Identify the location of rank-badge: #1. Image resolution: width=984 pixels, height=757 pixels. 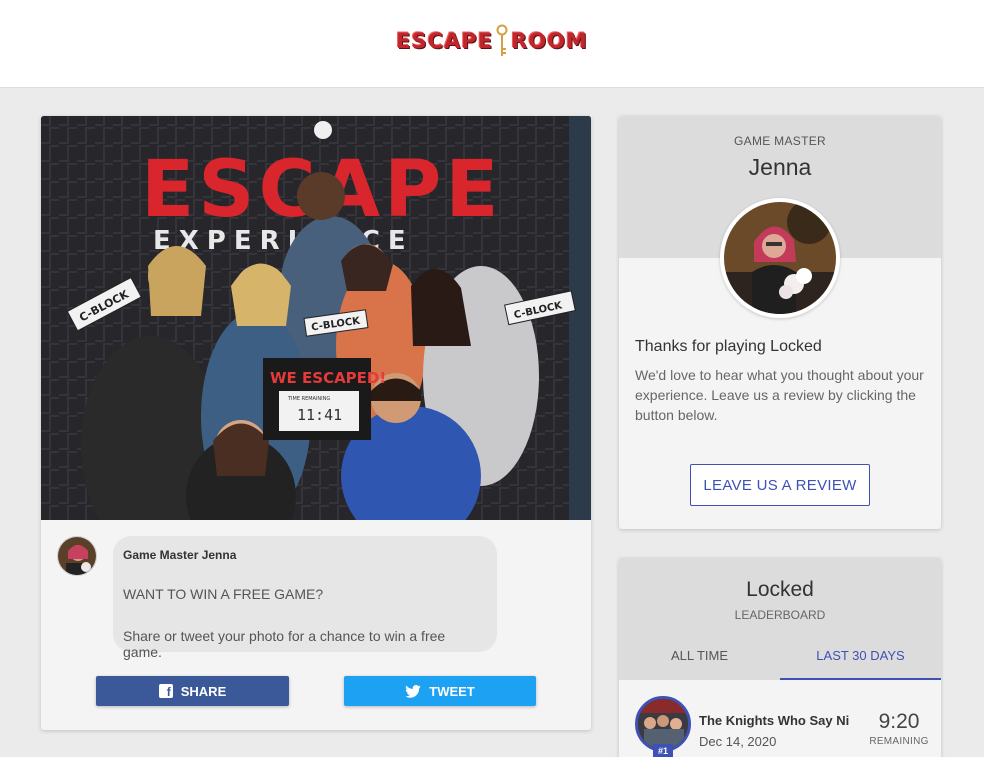
(663, 750).